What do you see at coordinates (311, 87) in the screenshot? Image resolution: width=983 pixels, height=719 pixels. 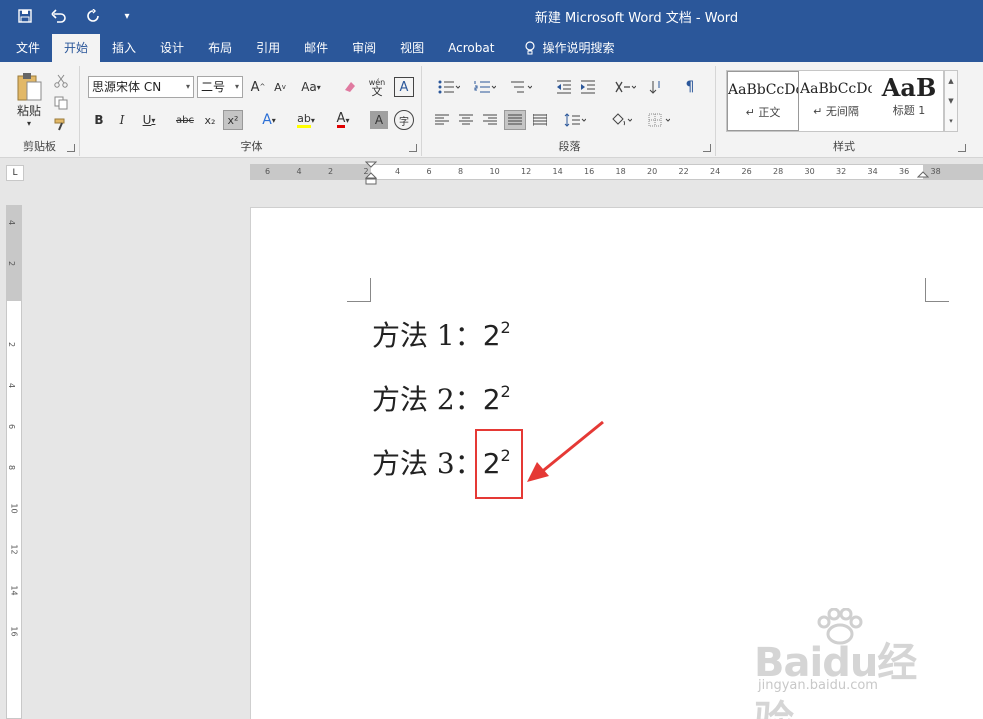 I see `change-case-button: Aa ▾` at bounding box center [311, 87].